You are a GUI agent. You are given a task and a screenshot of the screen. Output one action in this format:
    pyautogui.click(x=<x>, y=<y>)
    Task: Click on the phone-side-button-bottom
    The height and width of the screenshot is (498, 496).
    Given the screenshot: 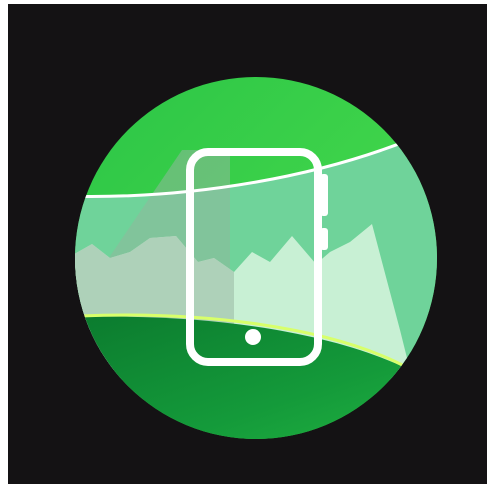 What is the action you would take?
    pyautogui.click(x=324, y=239)
    